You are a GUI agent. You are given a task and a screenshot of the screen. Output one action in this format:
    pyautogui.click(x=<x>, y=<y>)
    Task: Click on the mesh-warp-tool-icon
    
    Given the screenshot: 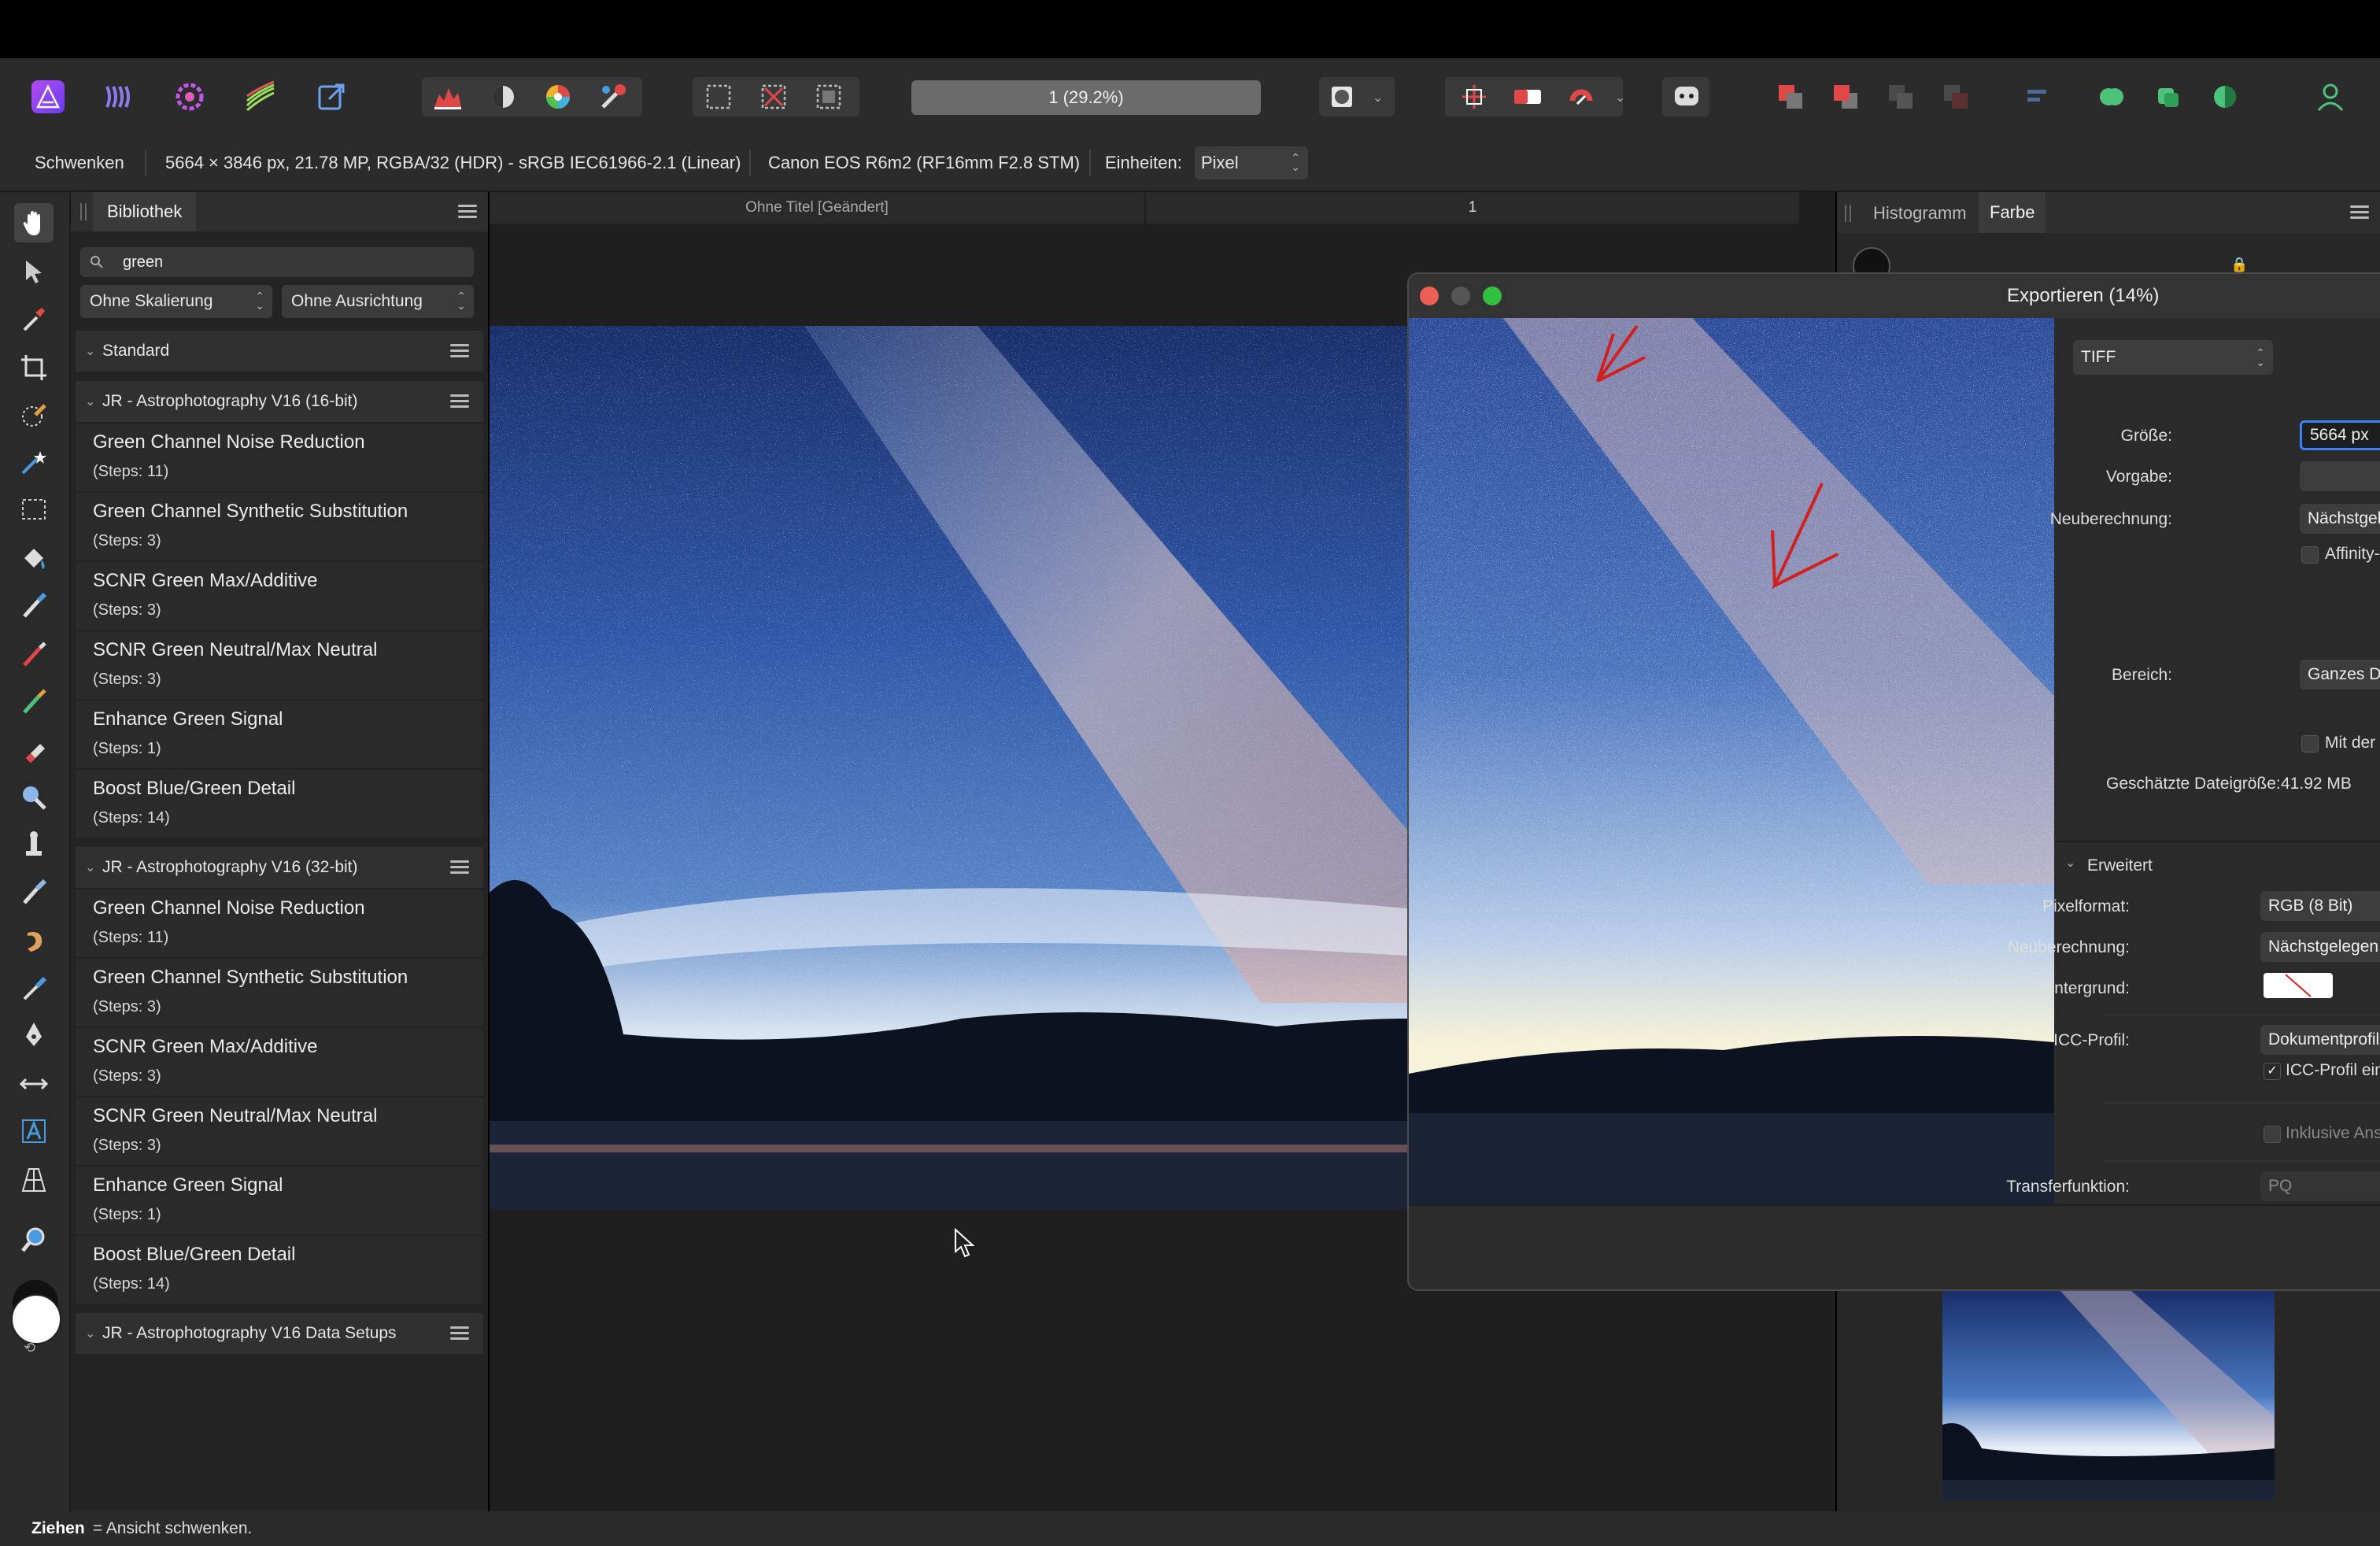 What is the action you would take?
    pyautogui.click(x=34, y=1084)
    